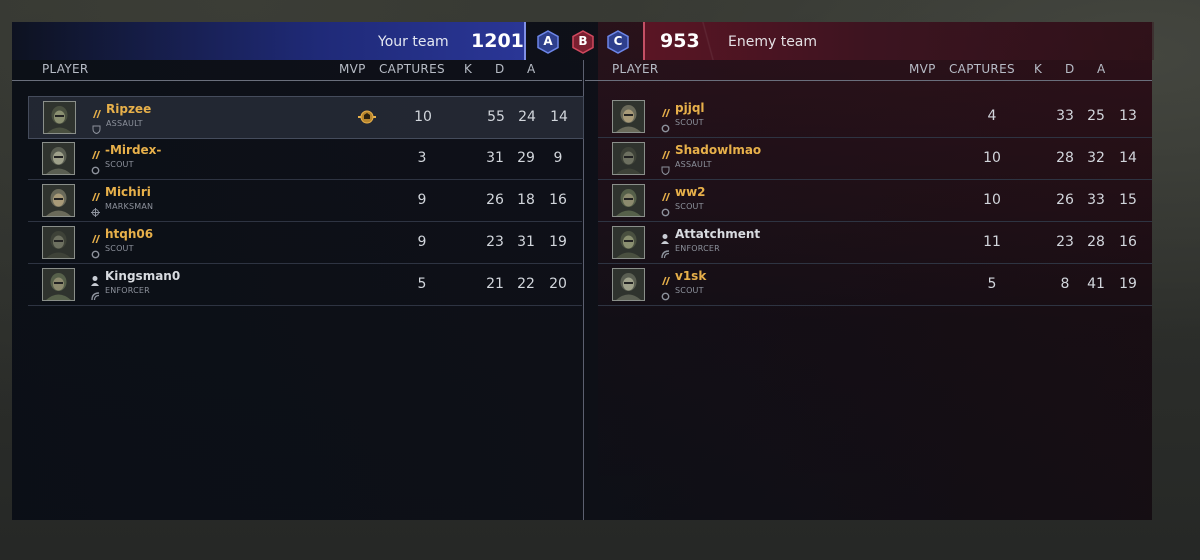 The image size is (1200, 560). Describe the element at coordinates (496, 117) in the screenshot. I see `stat-k: 55` at that location.